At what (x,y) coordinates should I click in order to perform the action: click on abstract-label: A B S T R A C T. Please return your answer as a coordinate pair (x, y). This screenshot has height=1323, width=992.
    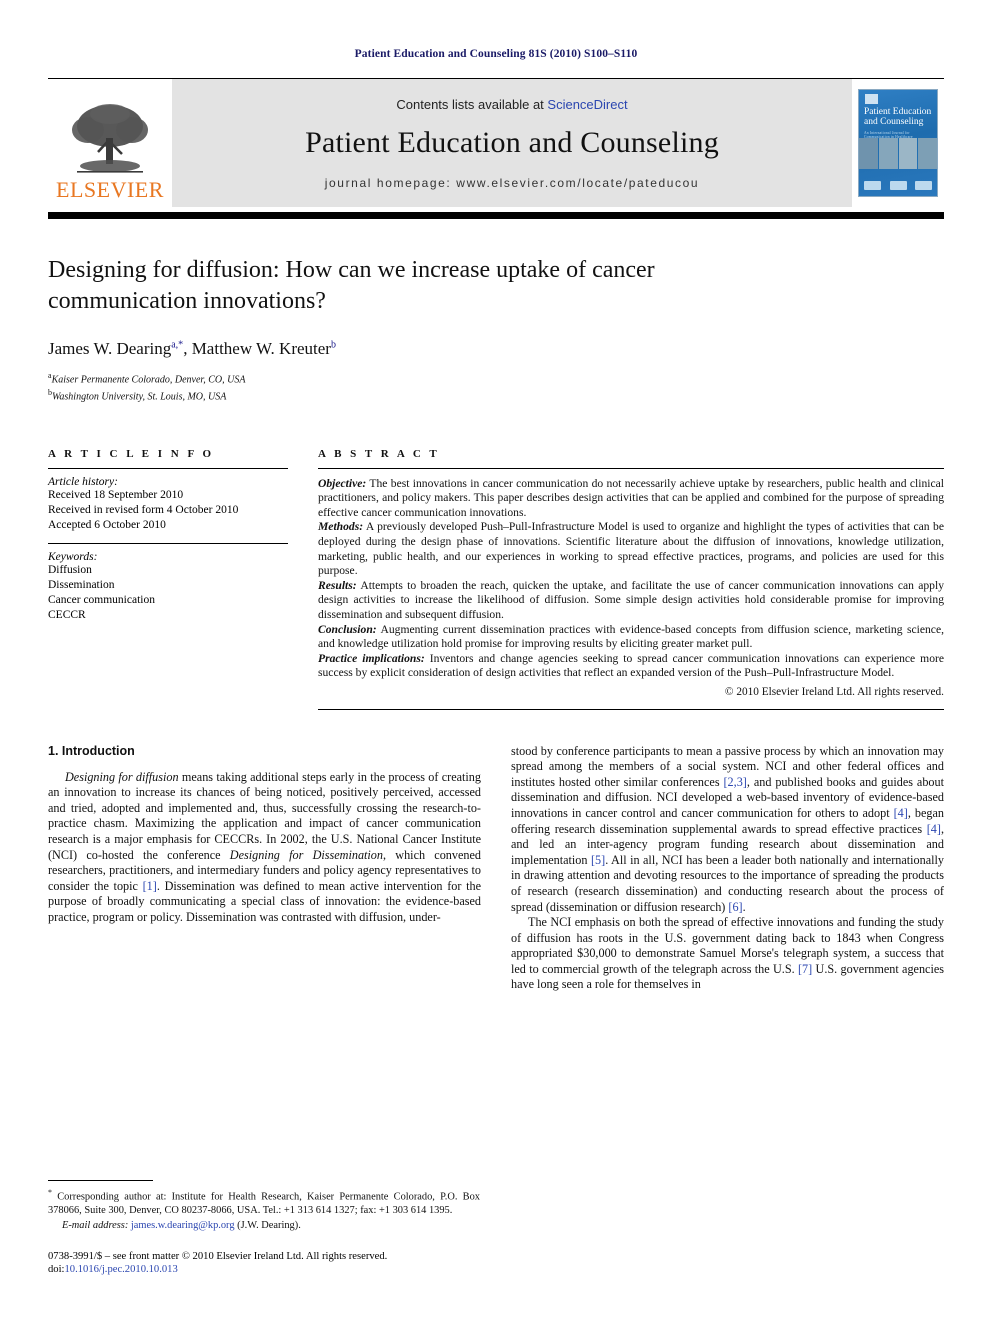
    Looking at the image, I should click on (379, 453).